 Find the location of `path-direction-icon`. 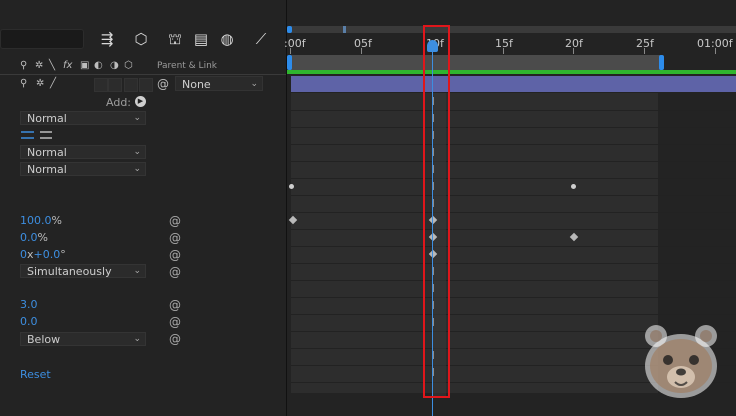

path-direction-icon is located at coordinates (37, 135).